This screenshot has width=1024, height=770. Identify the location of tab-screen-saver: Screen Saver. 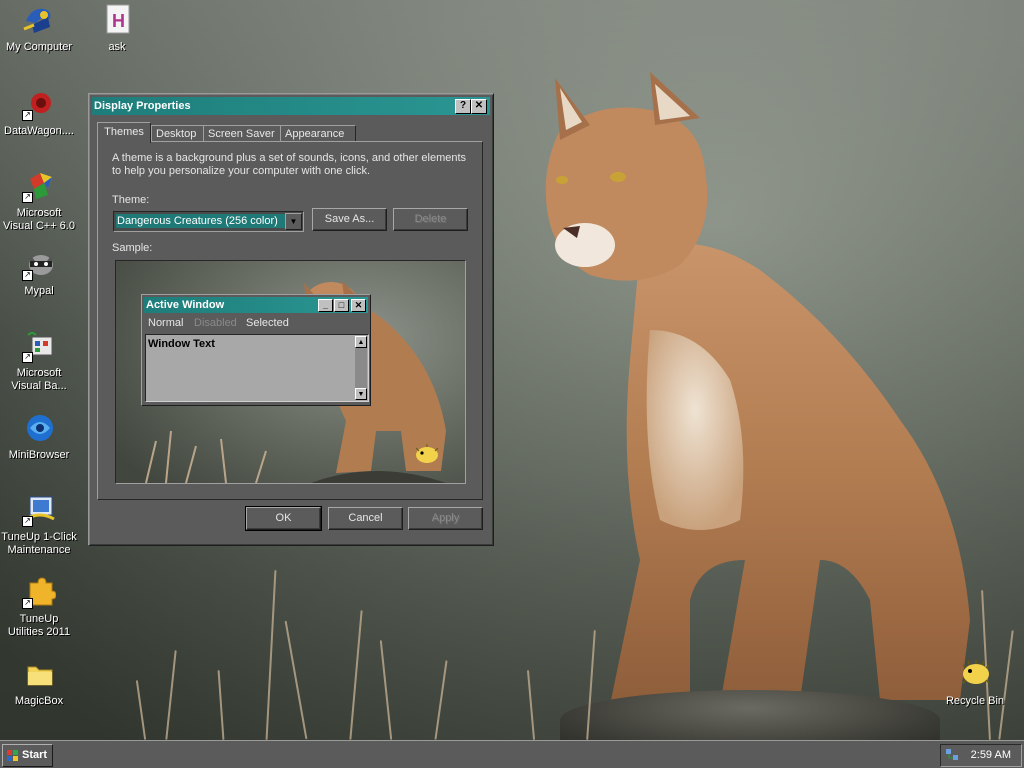
(243, 133).